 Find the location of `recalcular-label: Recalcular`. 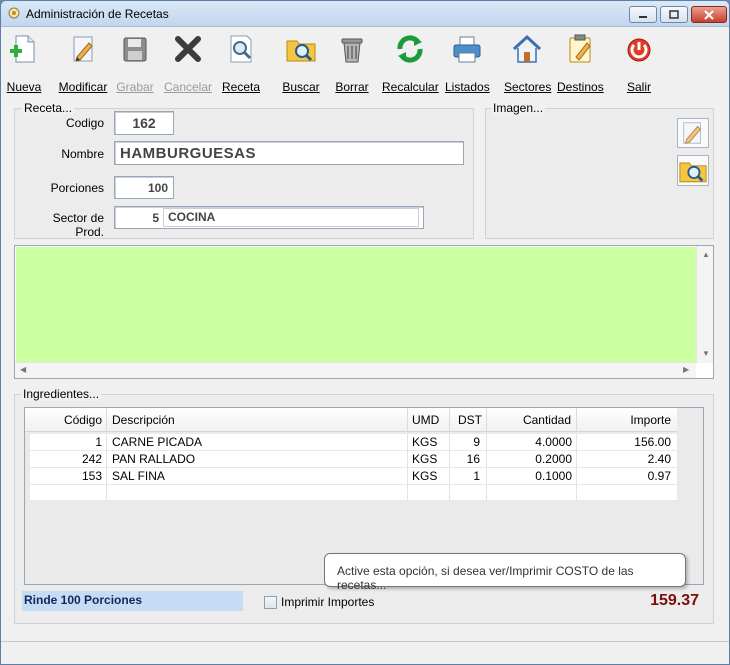

recalcular-label: Recalcular is located at coordinates (410, 87).